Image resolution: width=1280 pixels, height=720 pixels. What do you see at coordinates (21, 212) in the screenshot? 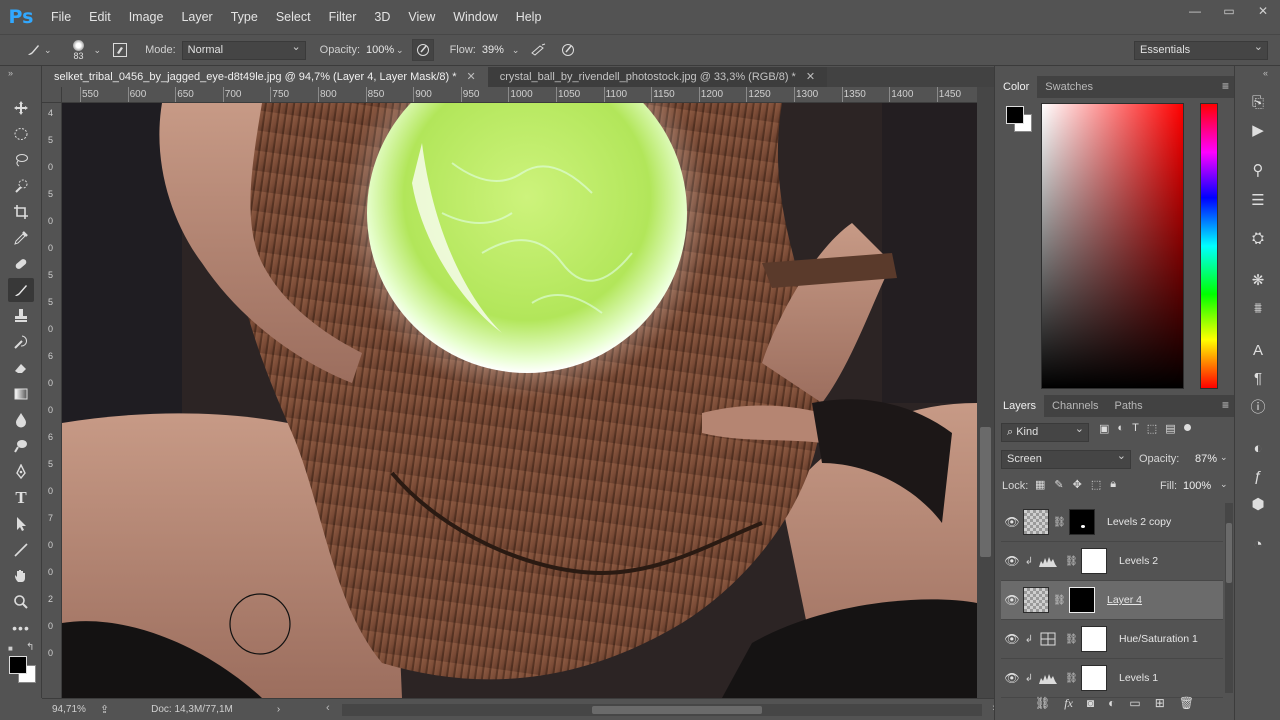
I see `crop-tool-icon` at bounding box center [21, 212].